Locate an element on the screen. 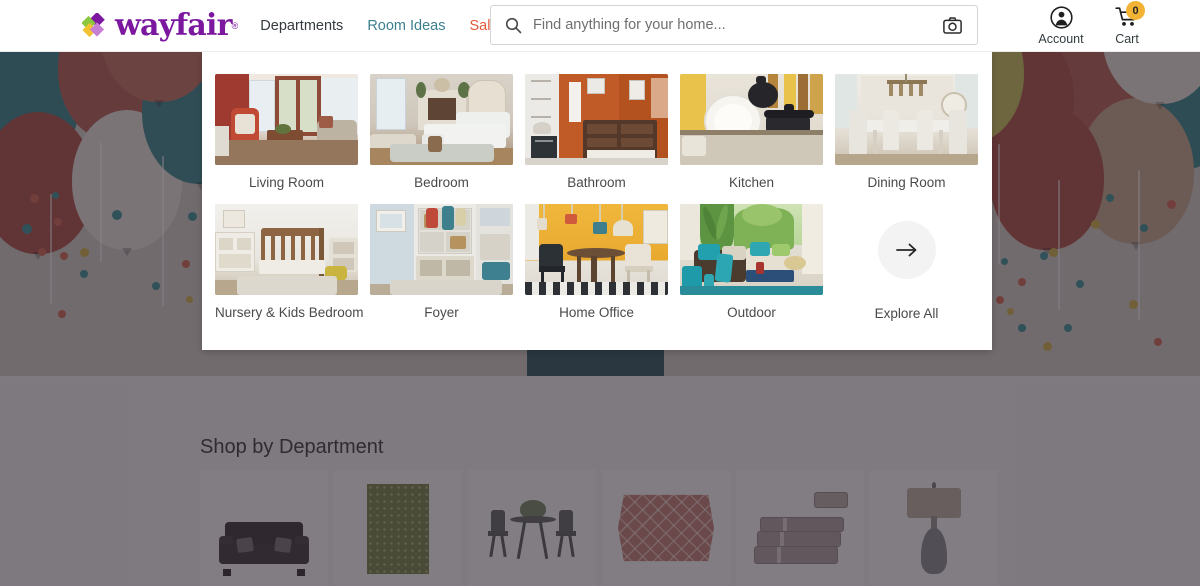 The width and height of the screenshot is (1200, 586). cart-menu: 0 Cart is located at coordinates (1127, 23).